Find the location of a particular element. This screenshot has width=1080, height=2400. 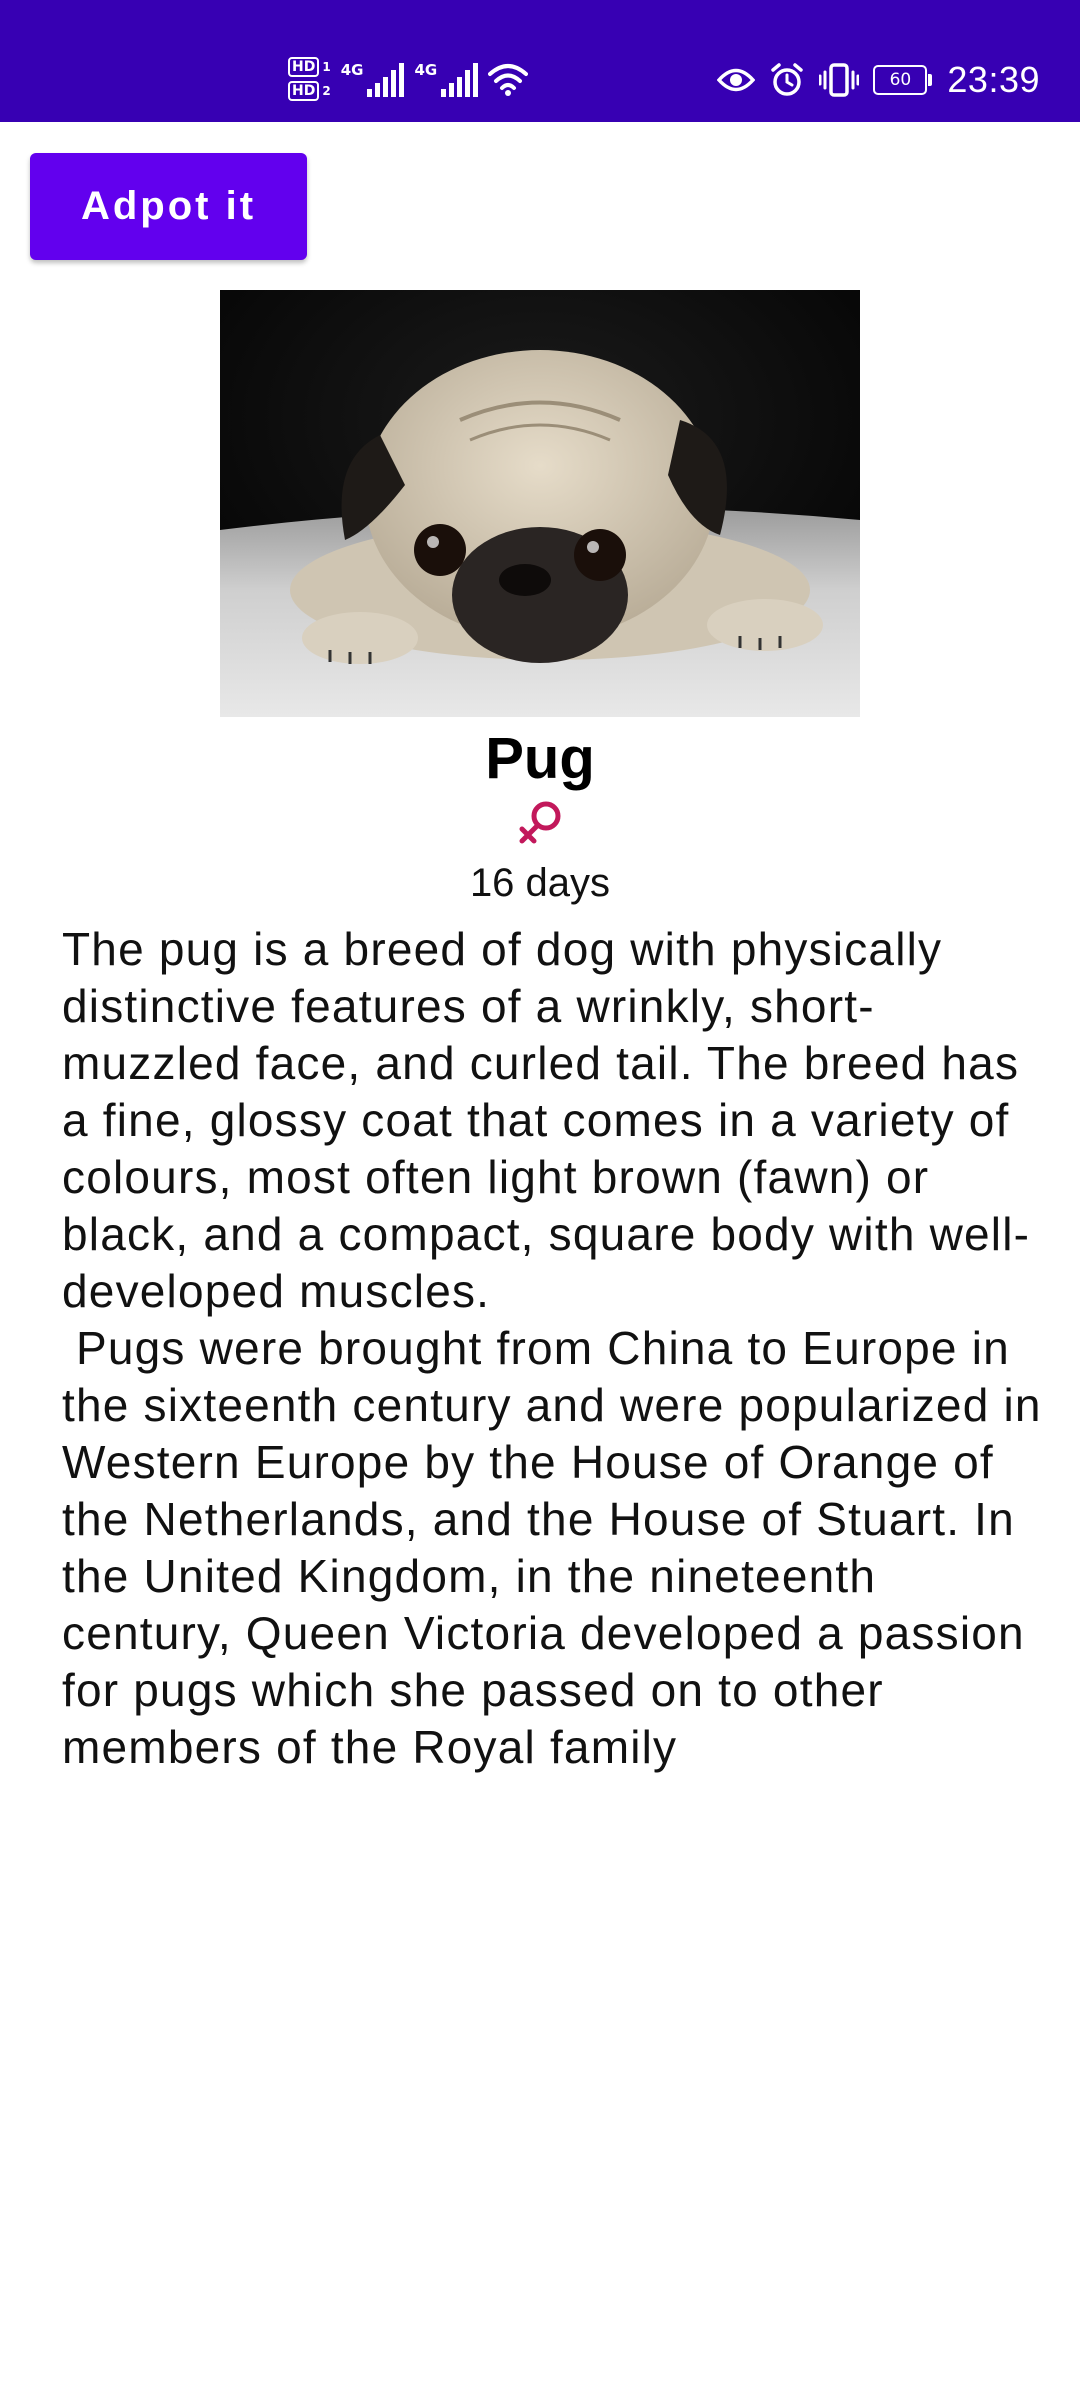

wifi-icon is located at coordinates (508, 80).